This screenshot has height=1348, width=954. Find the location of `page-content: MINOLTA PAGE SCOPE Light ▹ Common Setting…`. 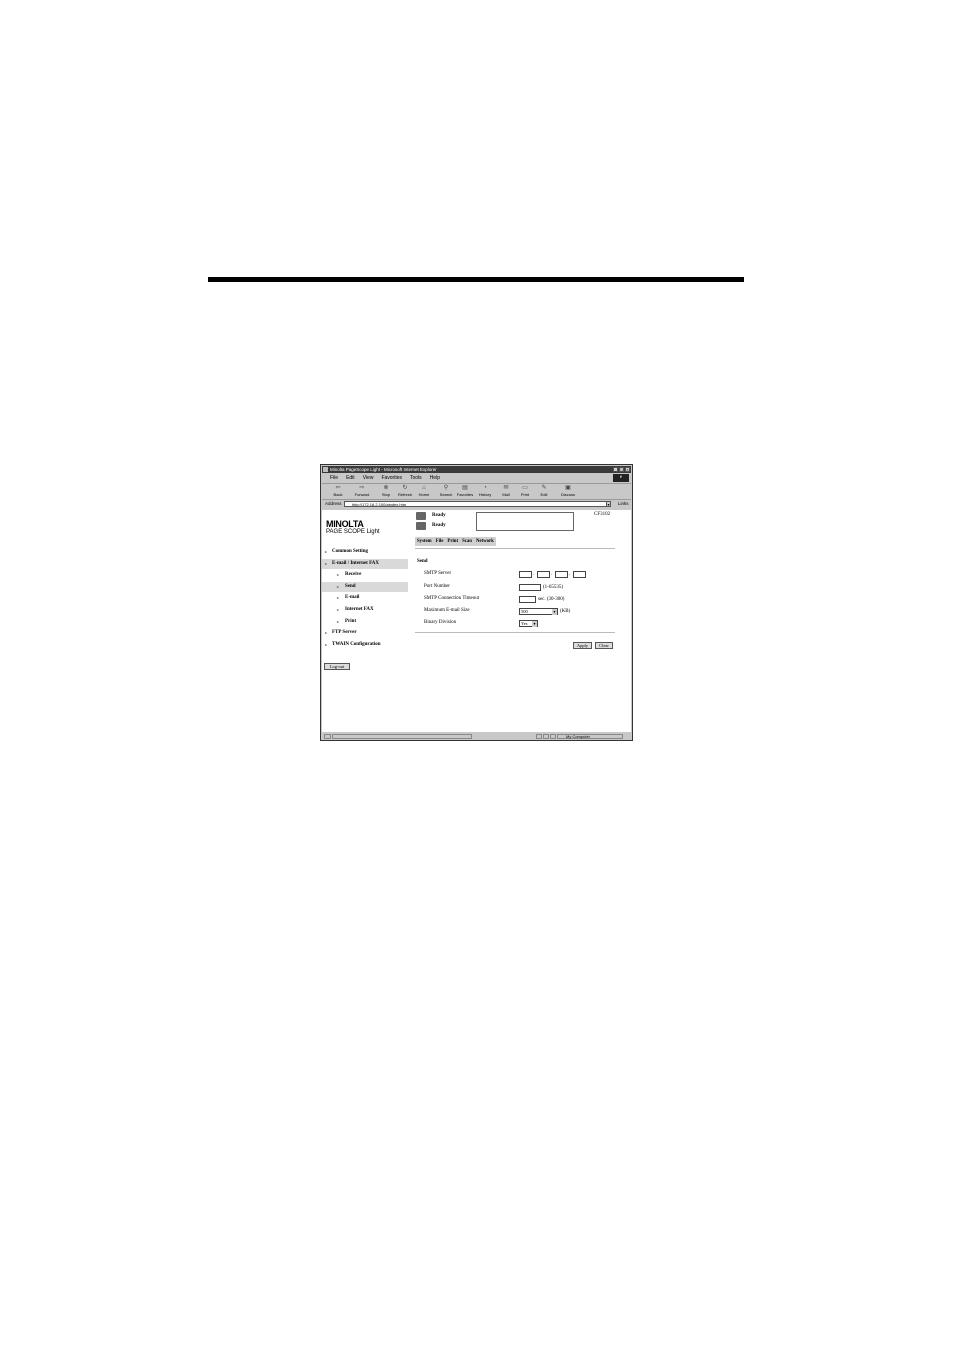

page-content: MINOLTA PAGE SCOPE Light ▹ Common Setting… is located at coordinates (476, 621).